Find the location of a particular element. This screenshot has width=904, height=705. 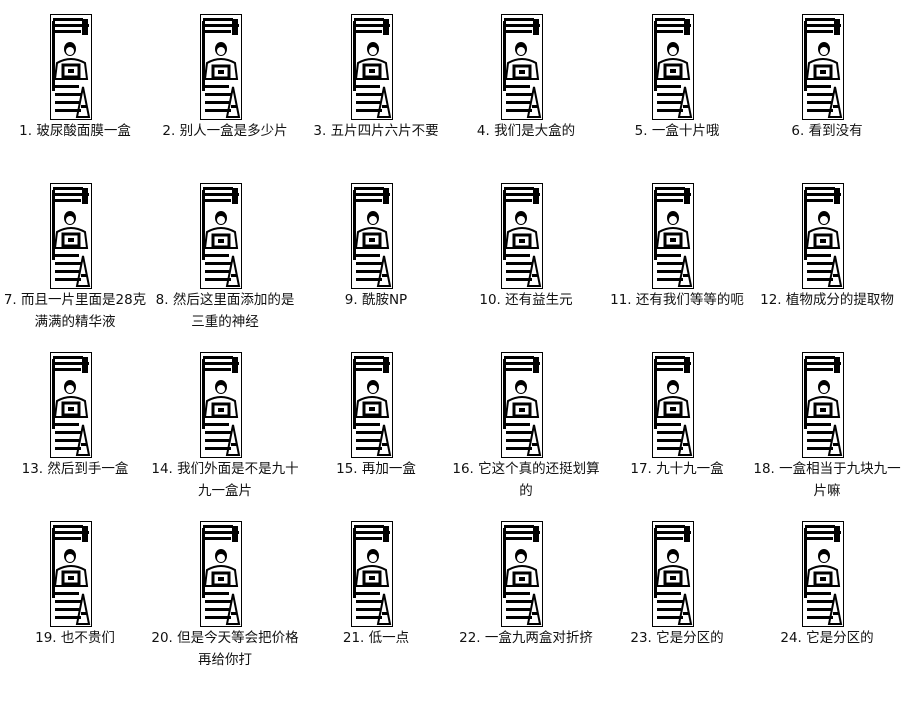

frame-cell: 10. 还有益生元 is located at coordinates (526, 263).